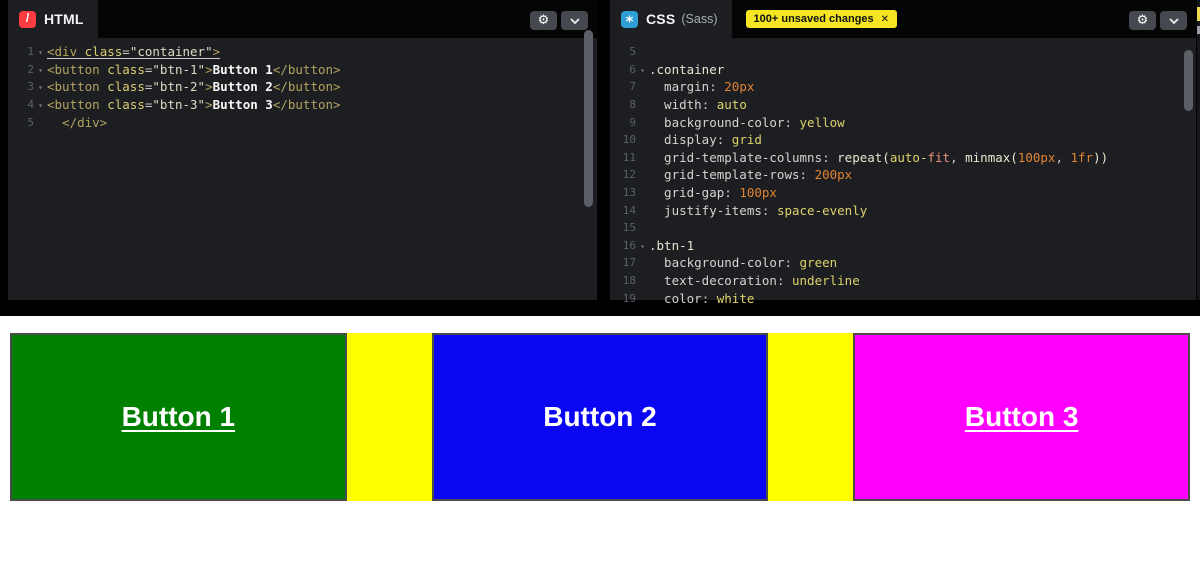 The image size is (1200, 565). I want to click on code-line: 1 ▾ <div class="container">, so click(302, 52).